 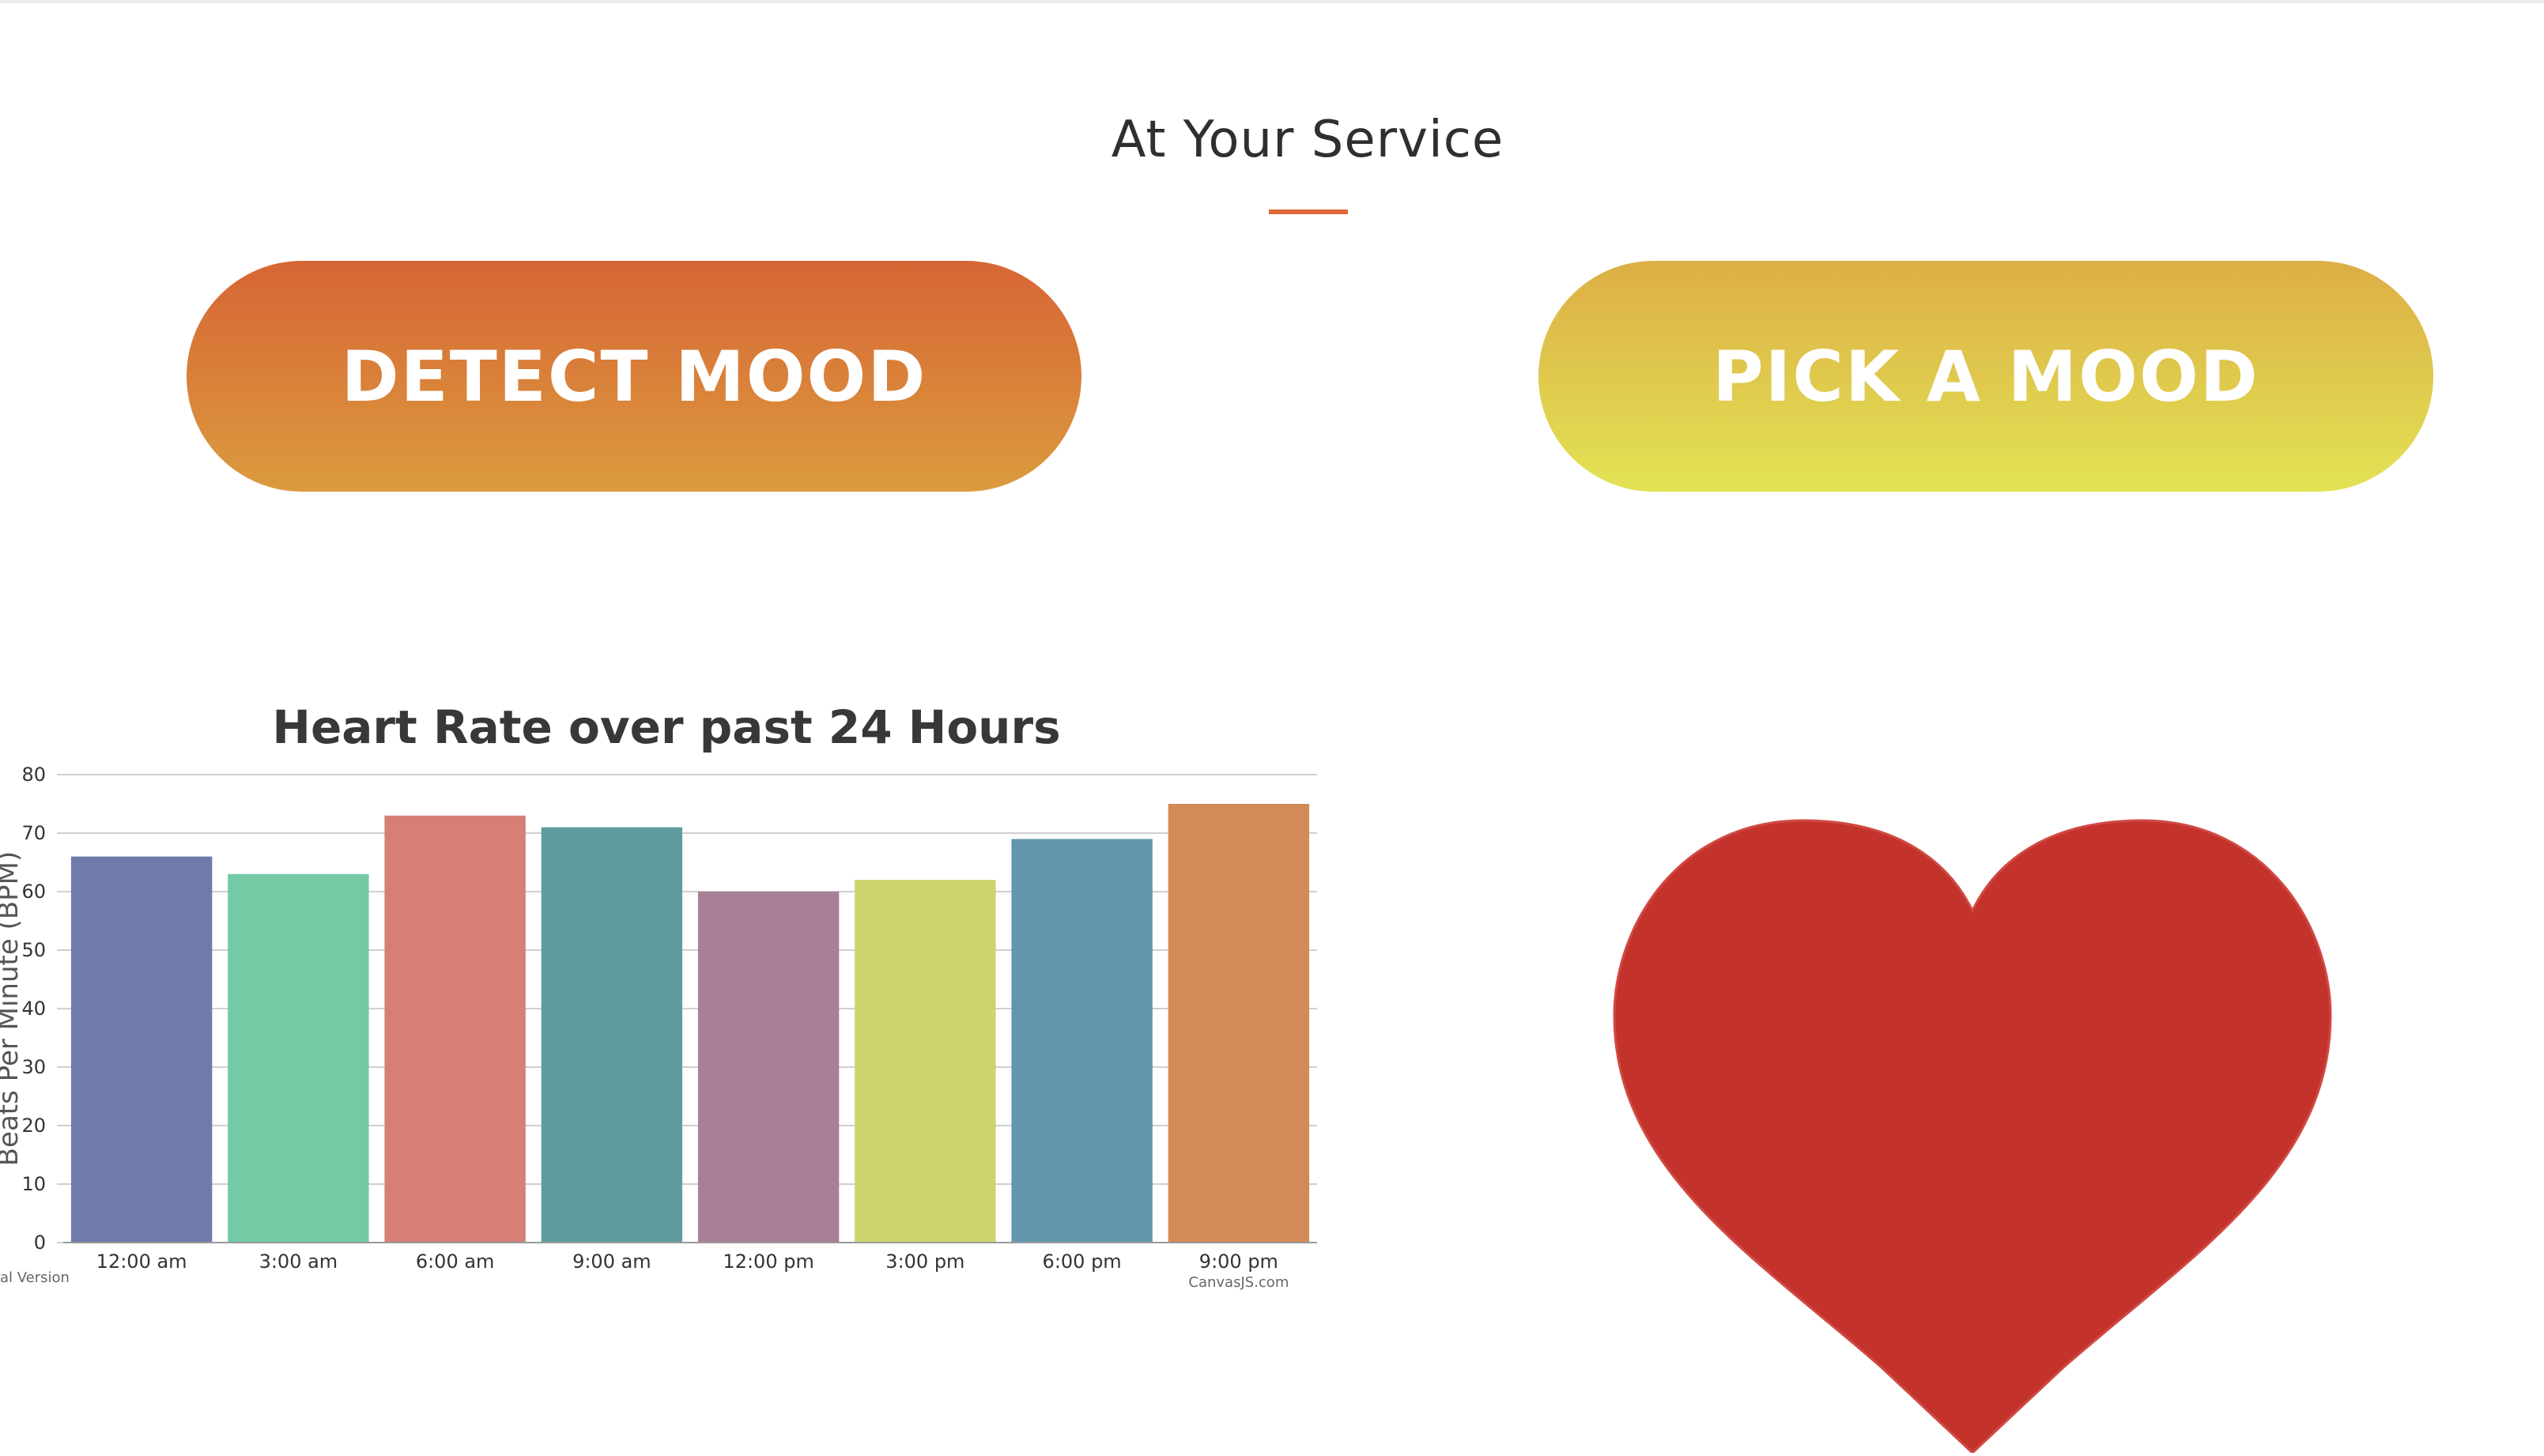 What do you see at coordinates (141, 1261) in the screenshot?
I see `x-tick-label: 12:00 am` at bounding box center [141, 1261].